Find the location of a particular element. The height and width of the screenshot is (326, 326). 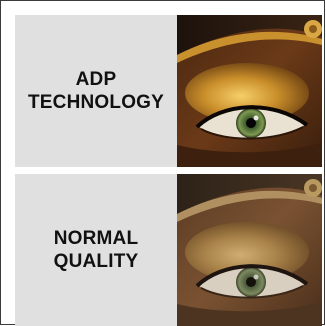

label-line-2: TECHNOLOGY is located at coordinates (96, 102).